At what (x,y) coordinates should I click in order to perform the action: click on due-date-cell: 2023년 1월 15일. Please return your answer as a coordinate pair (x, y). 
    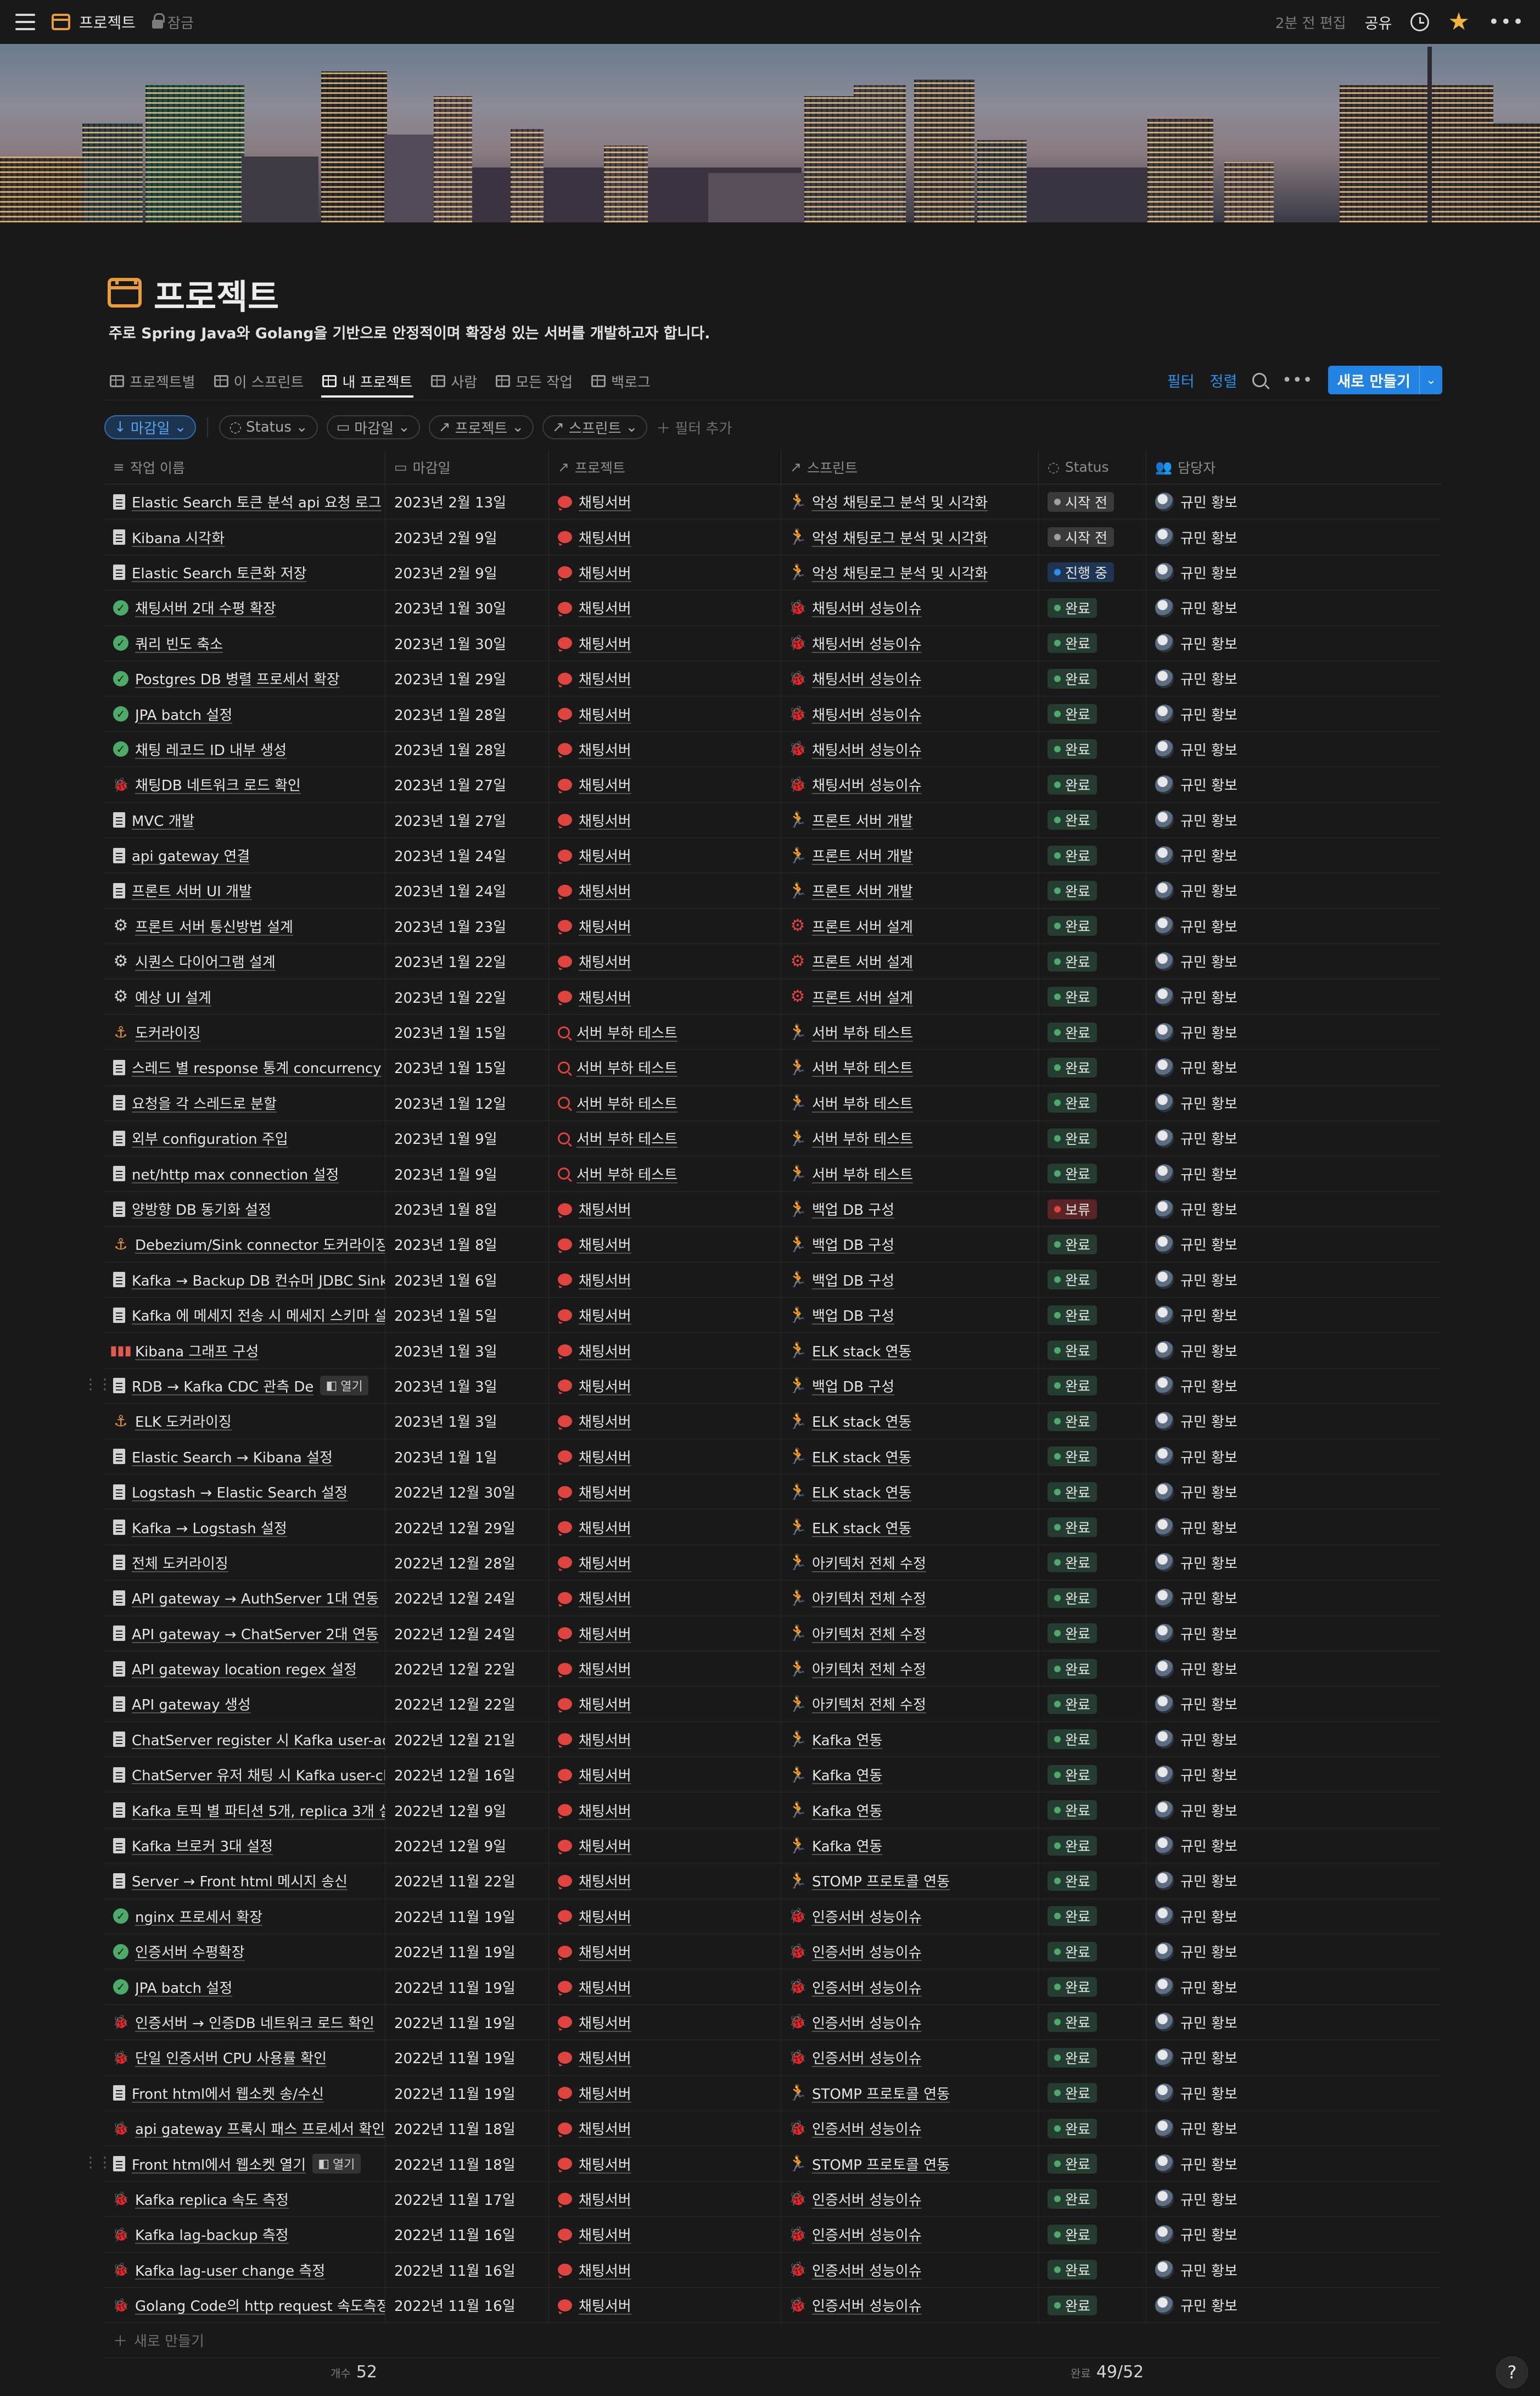
    Looking at the image, I should click on (467, 1032).